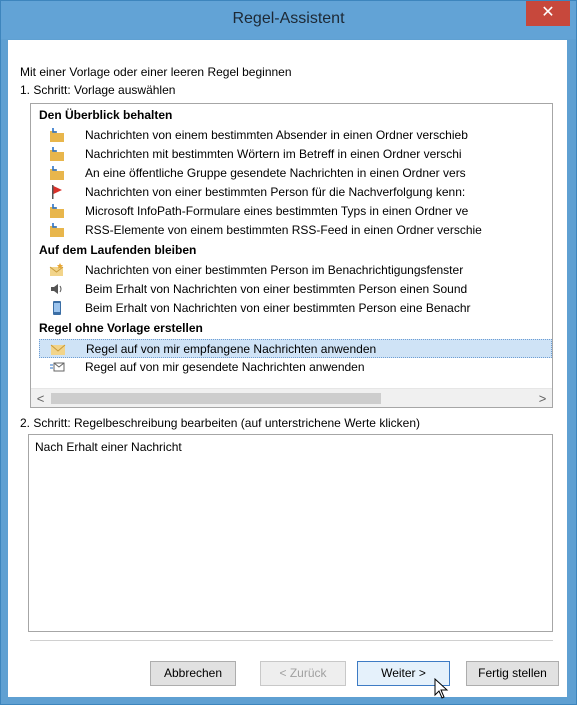 Image resolution: width=577 pixels, height=705 pixels. What do you see at coordinates (98, 90) in the screenshot?
I see `step1-label: 1. Schritt: Vorlage auswählen` at bounding box center [98, 90].